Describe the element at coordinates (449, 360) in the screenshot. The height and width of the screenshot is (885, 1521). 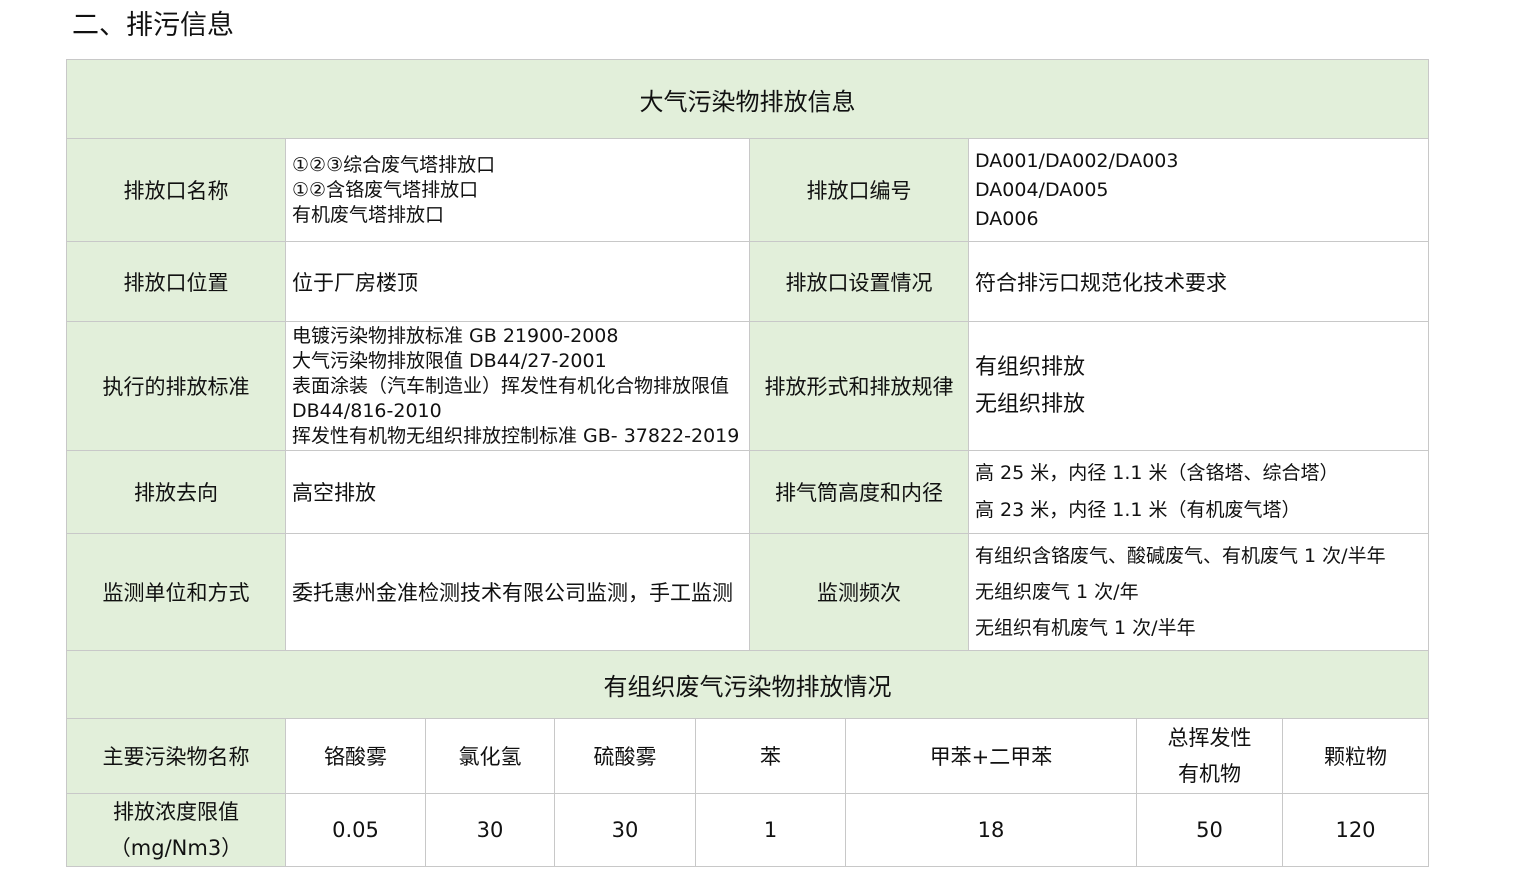
I see `standard-line: 大气污染物排放限值 DB44/27-2001` at that location.